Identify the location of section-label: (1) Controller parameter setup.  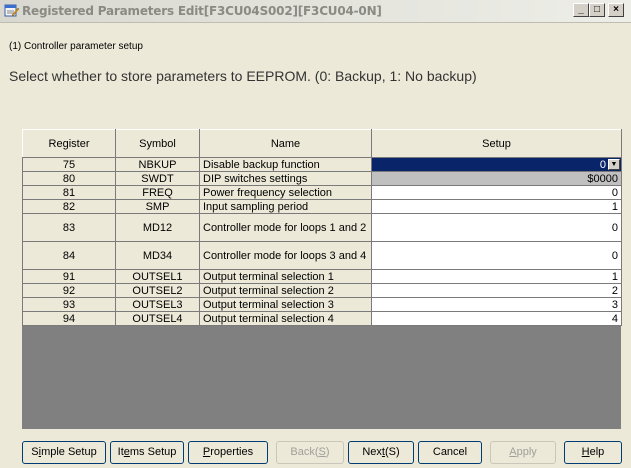
(76, 46).